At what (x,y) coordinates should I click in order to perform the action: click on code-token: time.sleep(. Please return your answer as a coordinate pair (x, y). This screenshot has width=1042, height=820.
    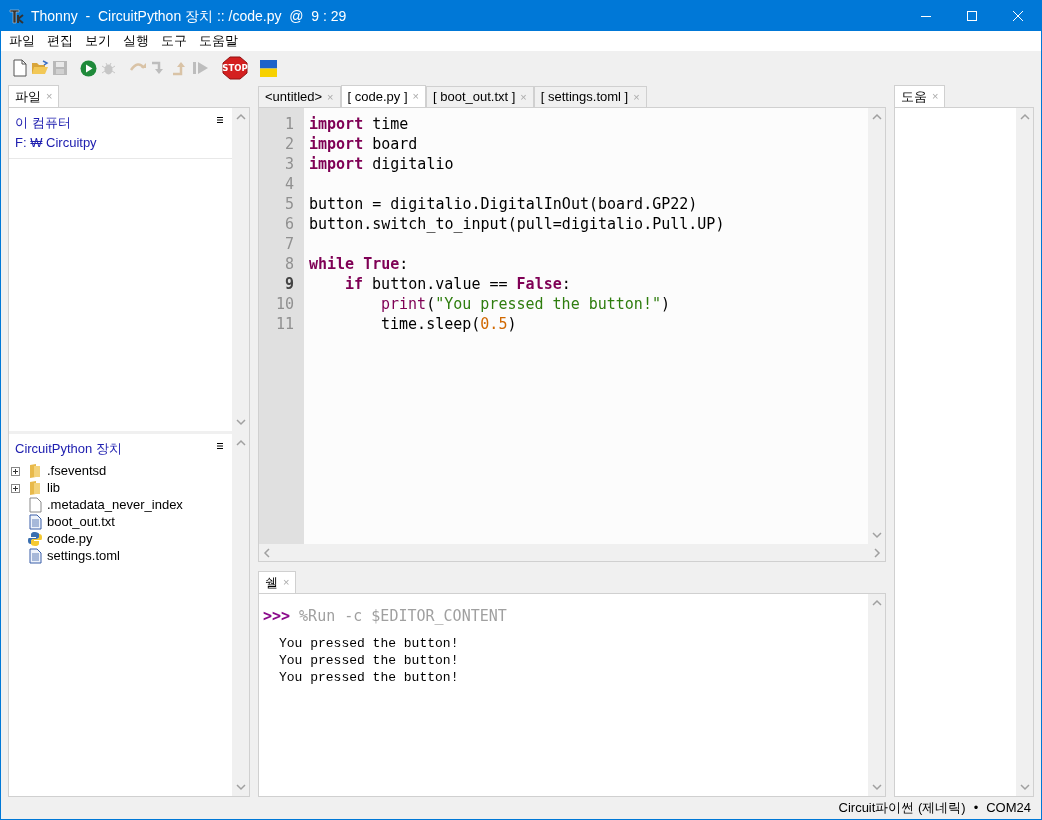
    Looking at the image, I should click on (431, 324).